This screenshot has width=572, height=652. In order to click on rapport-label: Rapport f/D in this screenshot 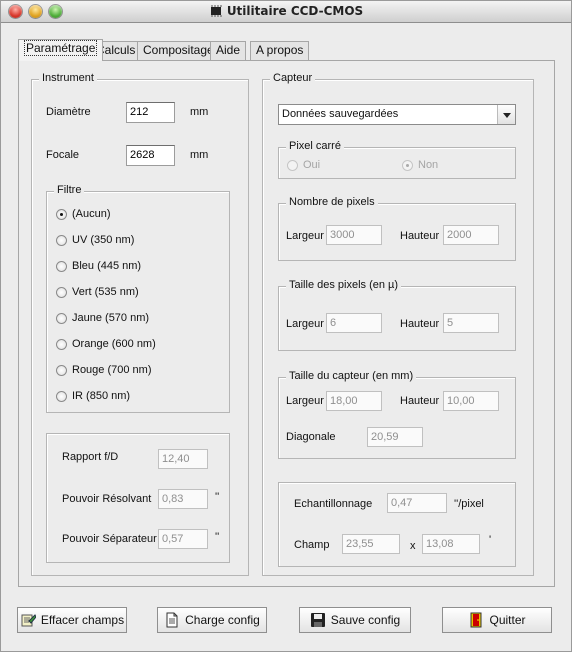, I will do `click(90, 457)`.